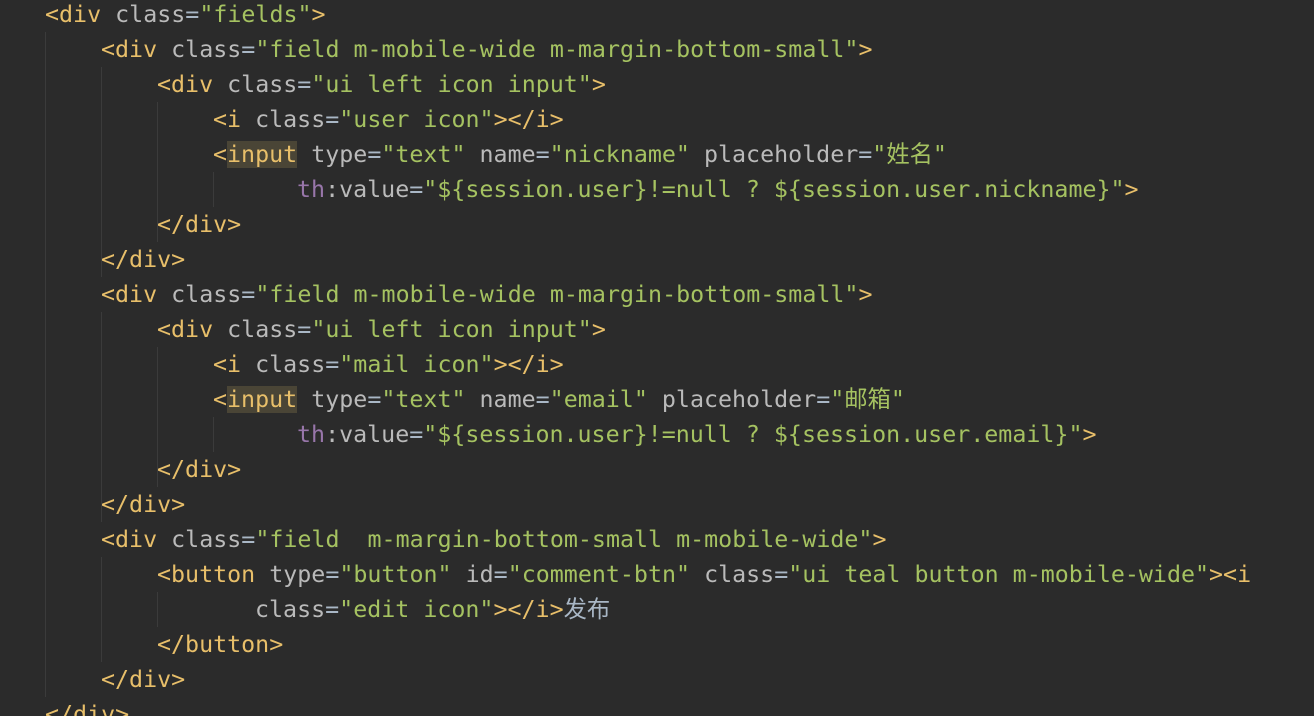 The width and height of the screenshot is (1314, 716). Describe the element at coordinates (416, 609) in the screenshot. I see `string-token: "edit icon"` at that location.